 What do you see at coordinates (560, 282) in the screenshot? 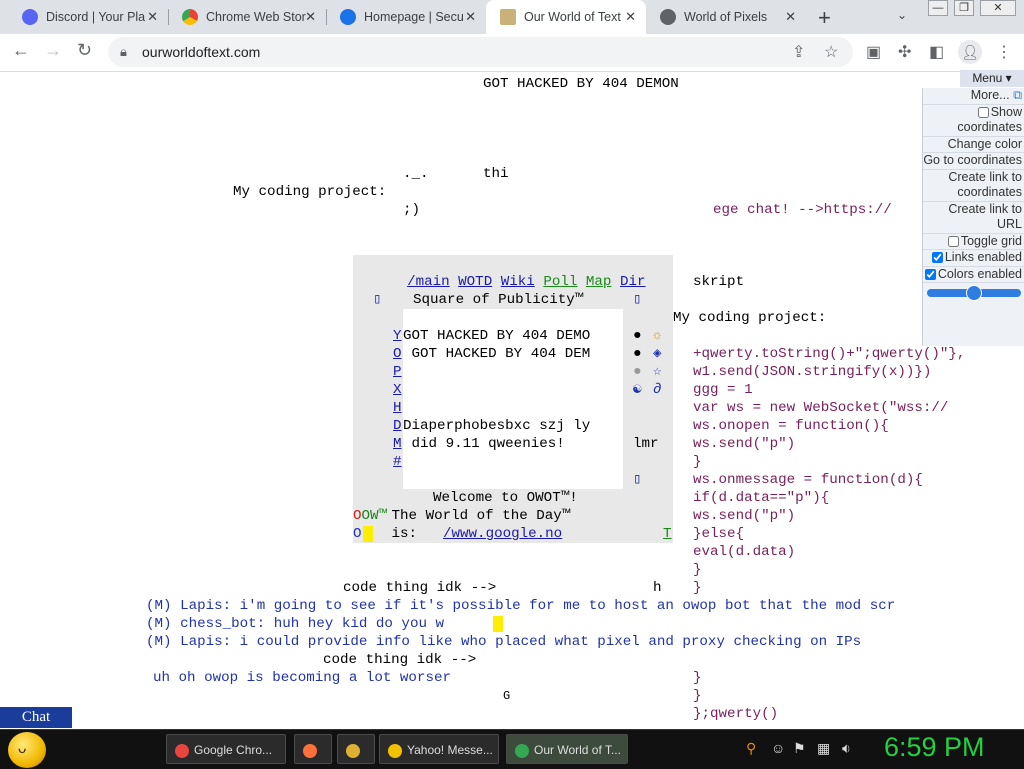
I see `link-poll: Poll` at bounding box center [560, 282].